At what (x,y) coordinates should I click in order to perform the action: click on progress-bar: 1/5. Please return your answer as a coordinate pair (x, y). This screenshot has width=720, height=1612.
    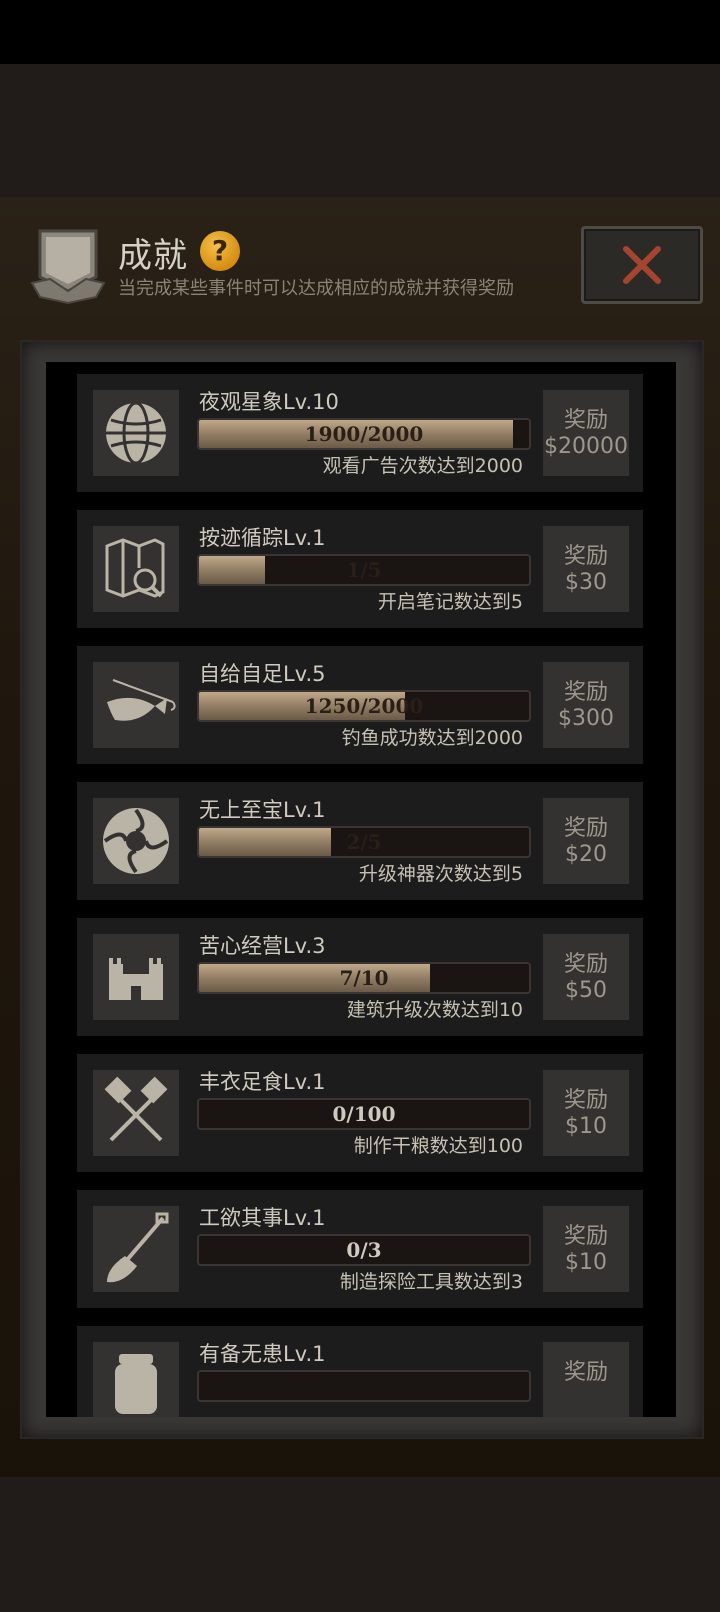
    Looking at the image, I should click on (364, 570).